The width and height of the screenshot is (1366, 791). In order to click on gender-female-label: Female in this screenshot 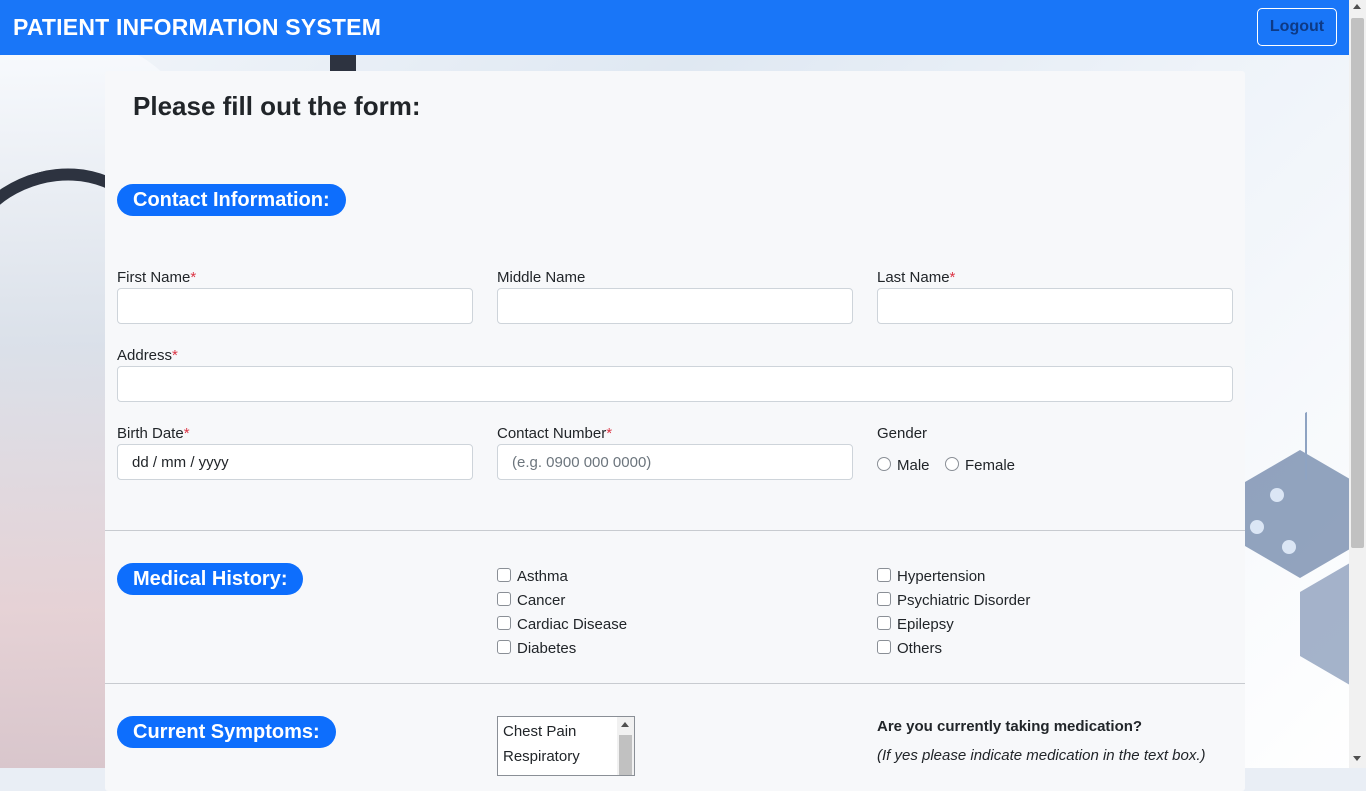, I will do `click(990, 465)`.